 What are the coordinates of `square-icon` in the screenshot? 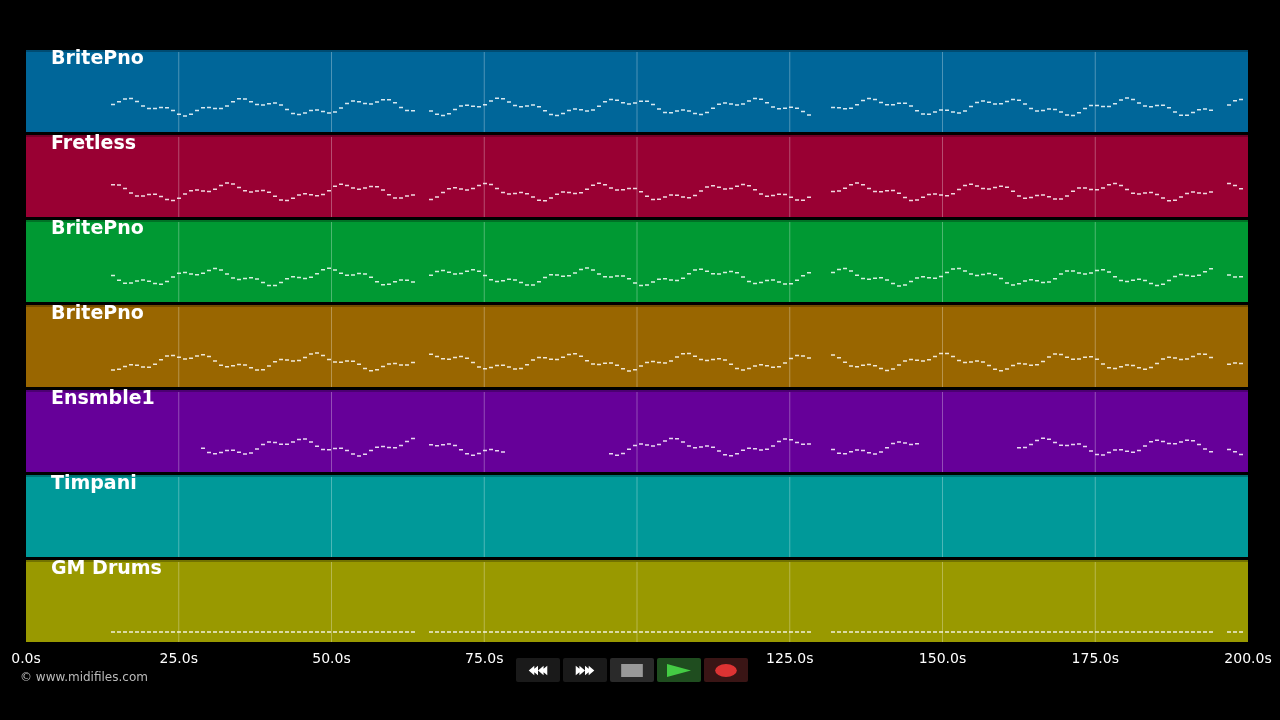 It's located at (632, 670).